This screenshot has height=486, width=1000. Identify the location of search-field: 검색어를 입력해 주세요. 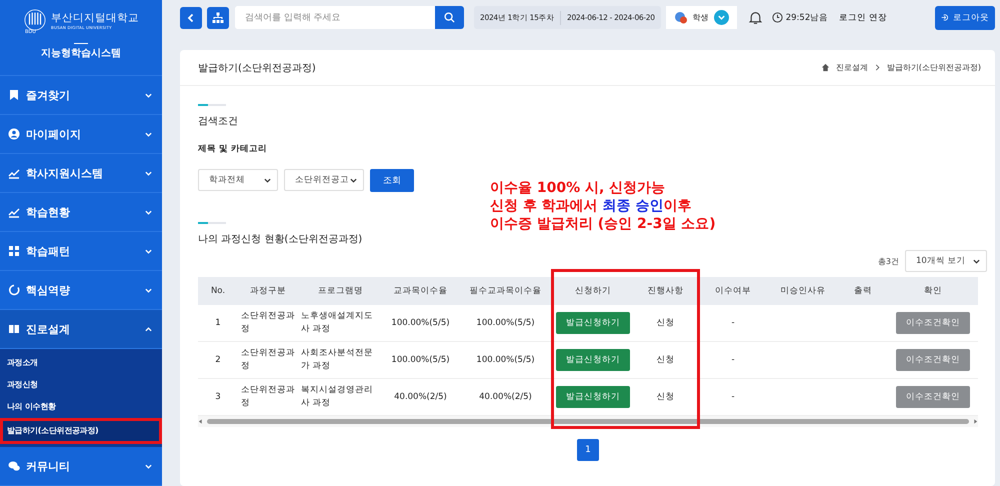
(349, 17).